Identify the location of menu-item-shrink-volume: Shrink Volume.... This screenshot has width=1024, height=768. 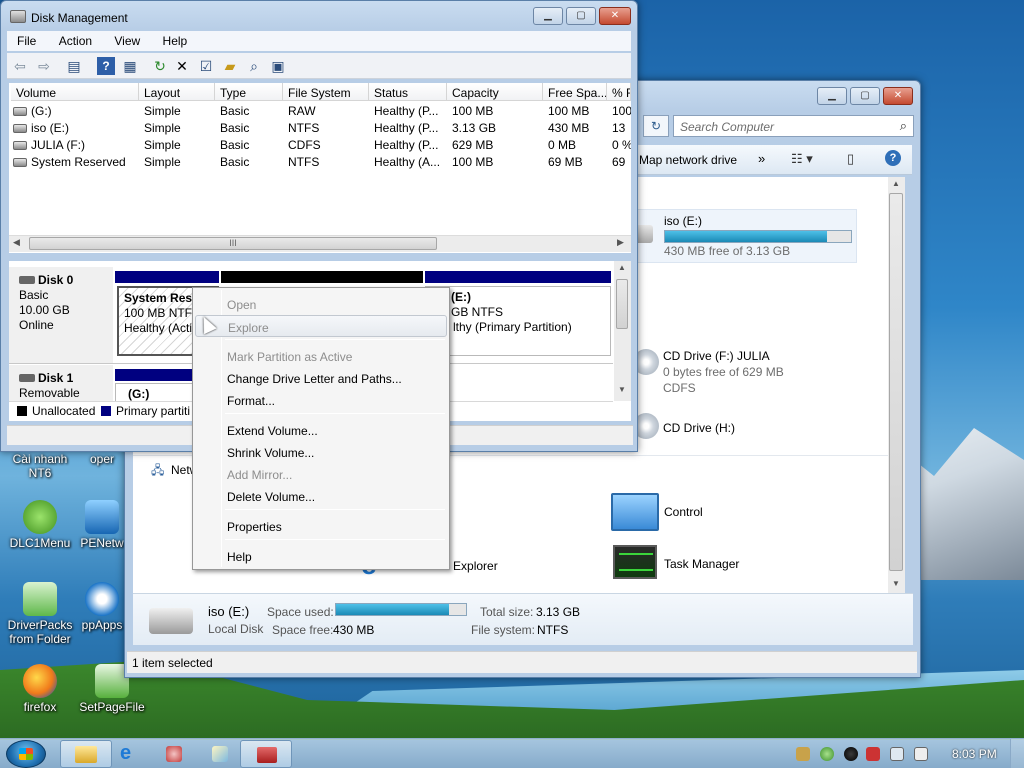
(321, 452).